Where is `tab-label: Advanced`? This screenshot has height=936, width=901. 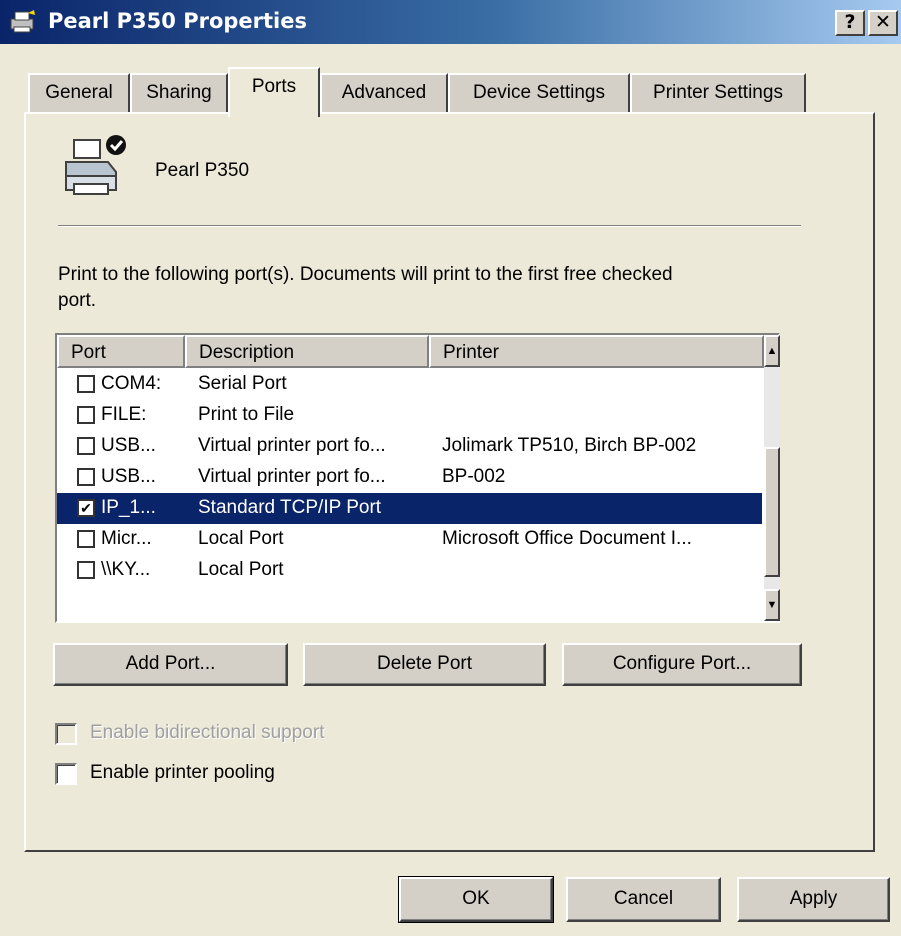 tab-label: Advanced is located at coordinates (384, 92).